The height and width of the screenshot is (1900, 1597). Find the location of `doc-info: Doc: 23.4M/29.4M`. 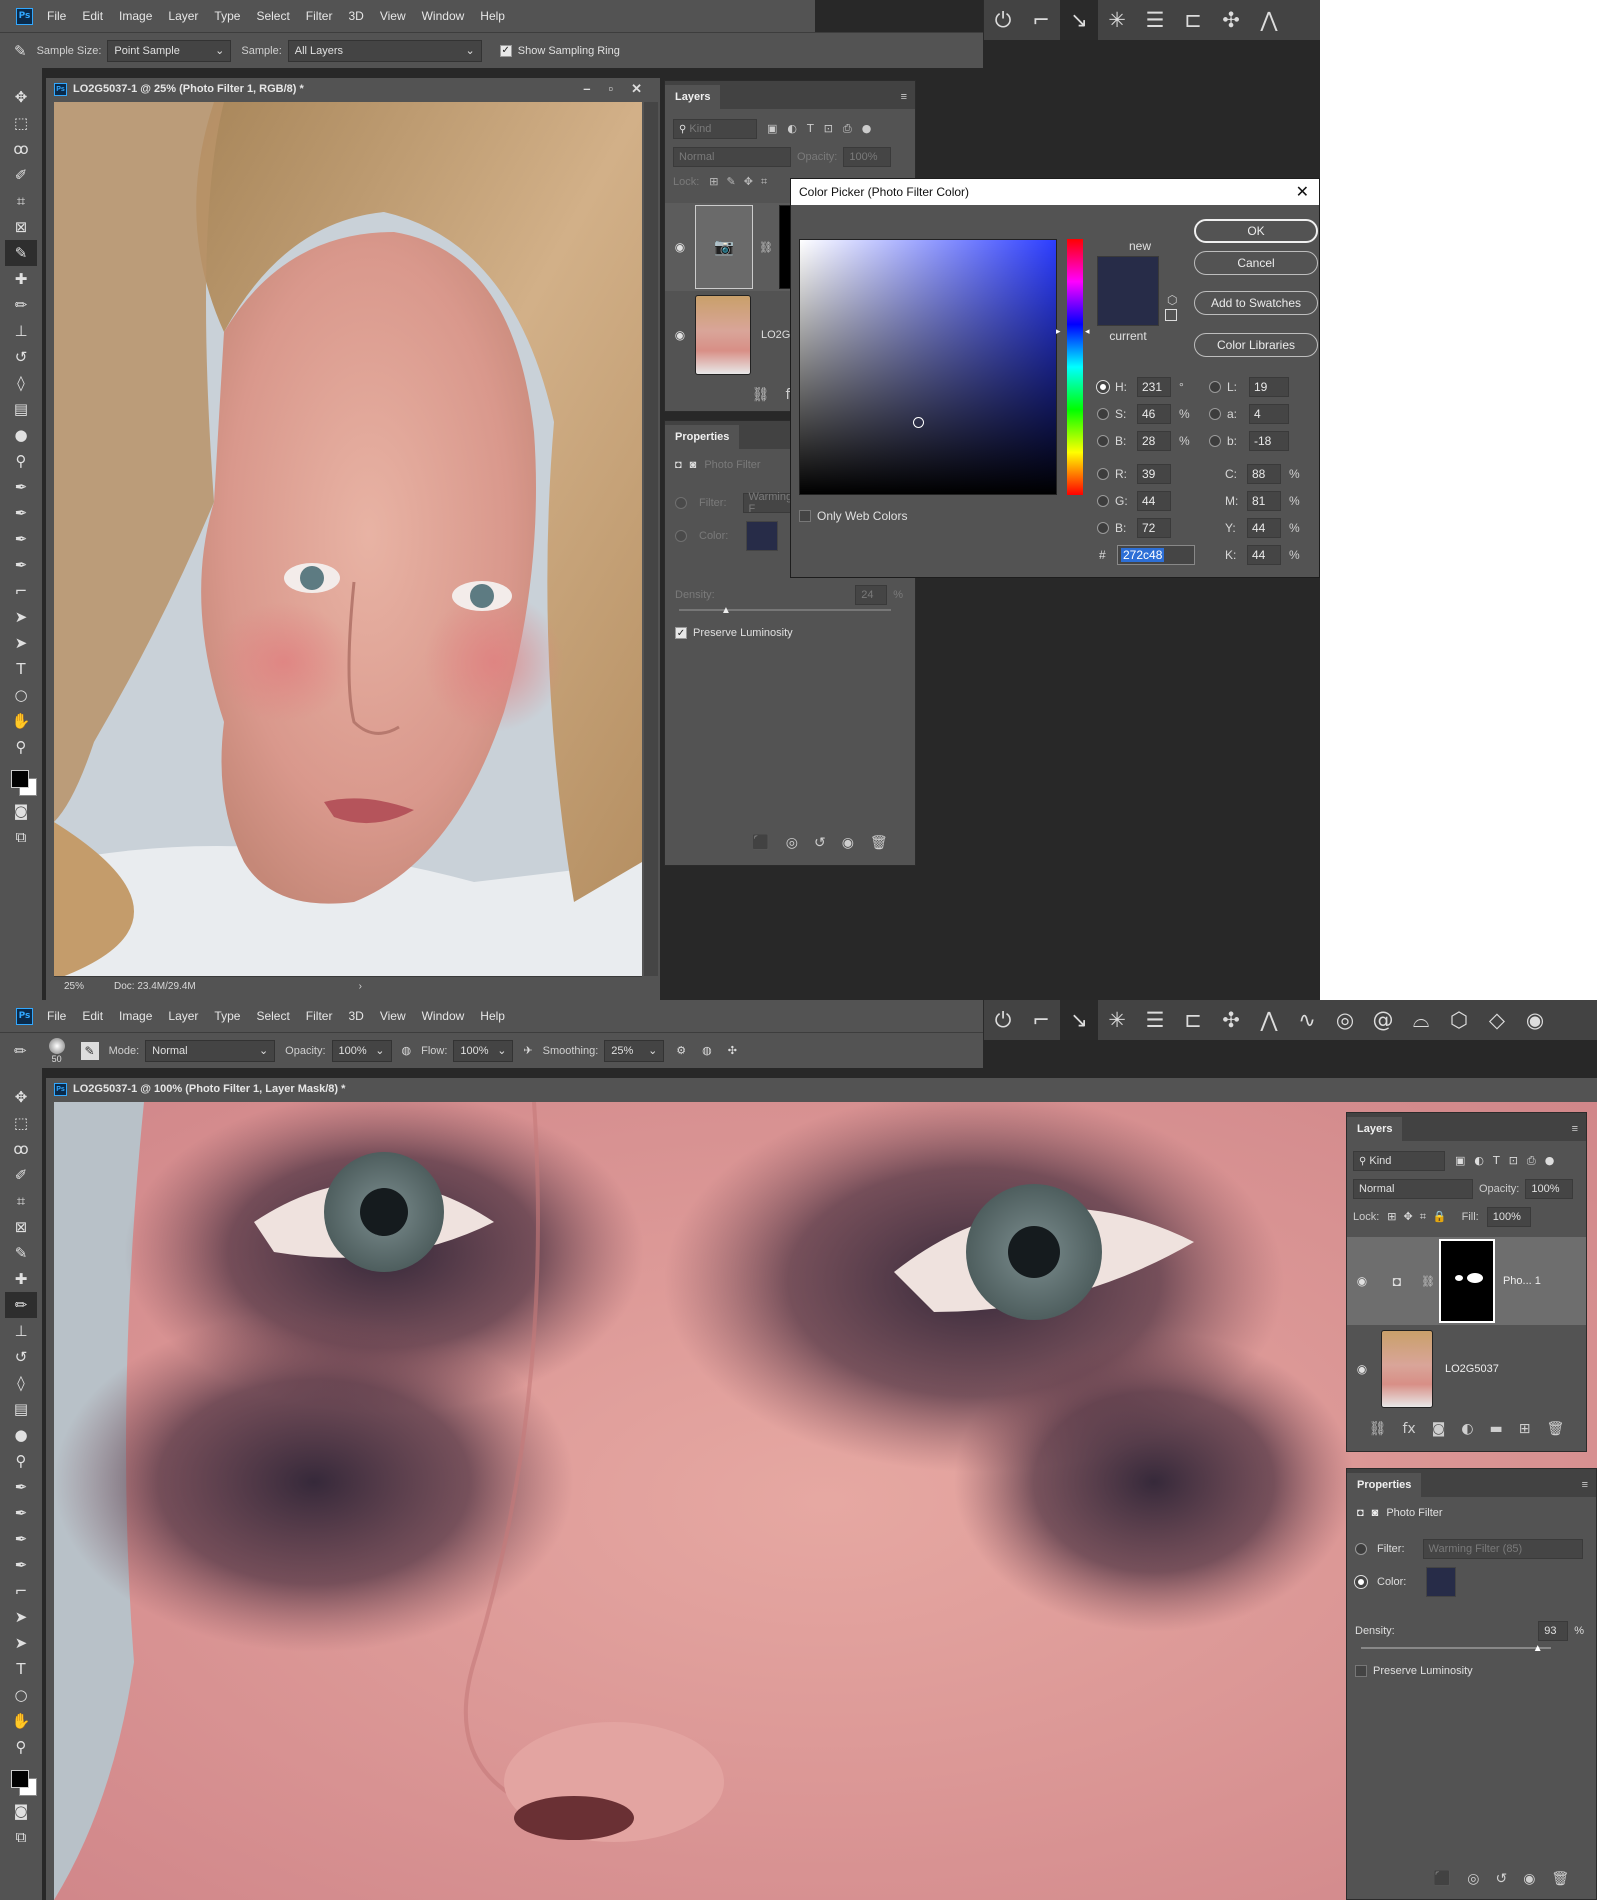

doc-info: Doc: 23.4M/29.4M is located at coordinates (155, 986).